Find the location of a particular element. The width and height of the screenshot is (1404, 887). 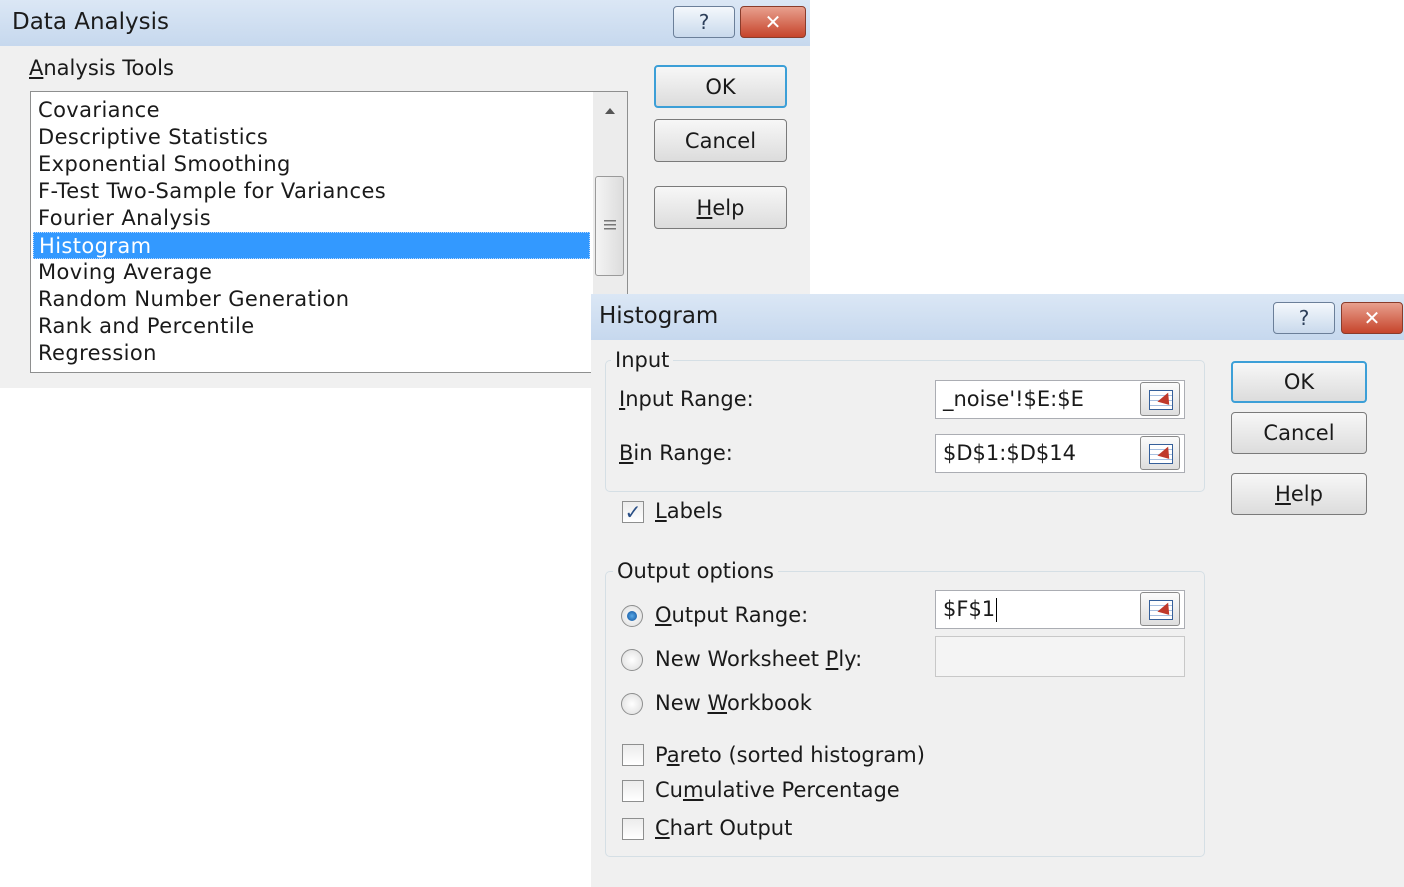

chart-output-label: Chart Output is located at coordinates (723, 828).